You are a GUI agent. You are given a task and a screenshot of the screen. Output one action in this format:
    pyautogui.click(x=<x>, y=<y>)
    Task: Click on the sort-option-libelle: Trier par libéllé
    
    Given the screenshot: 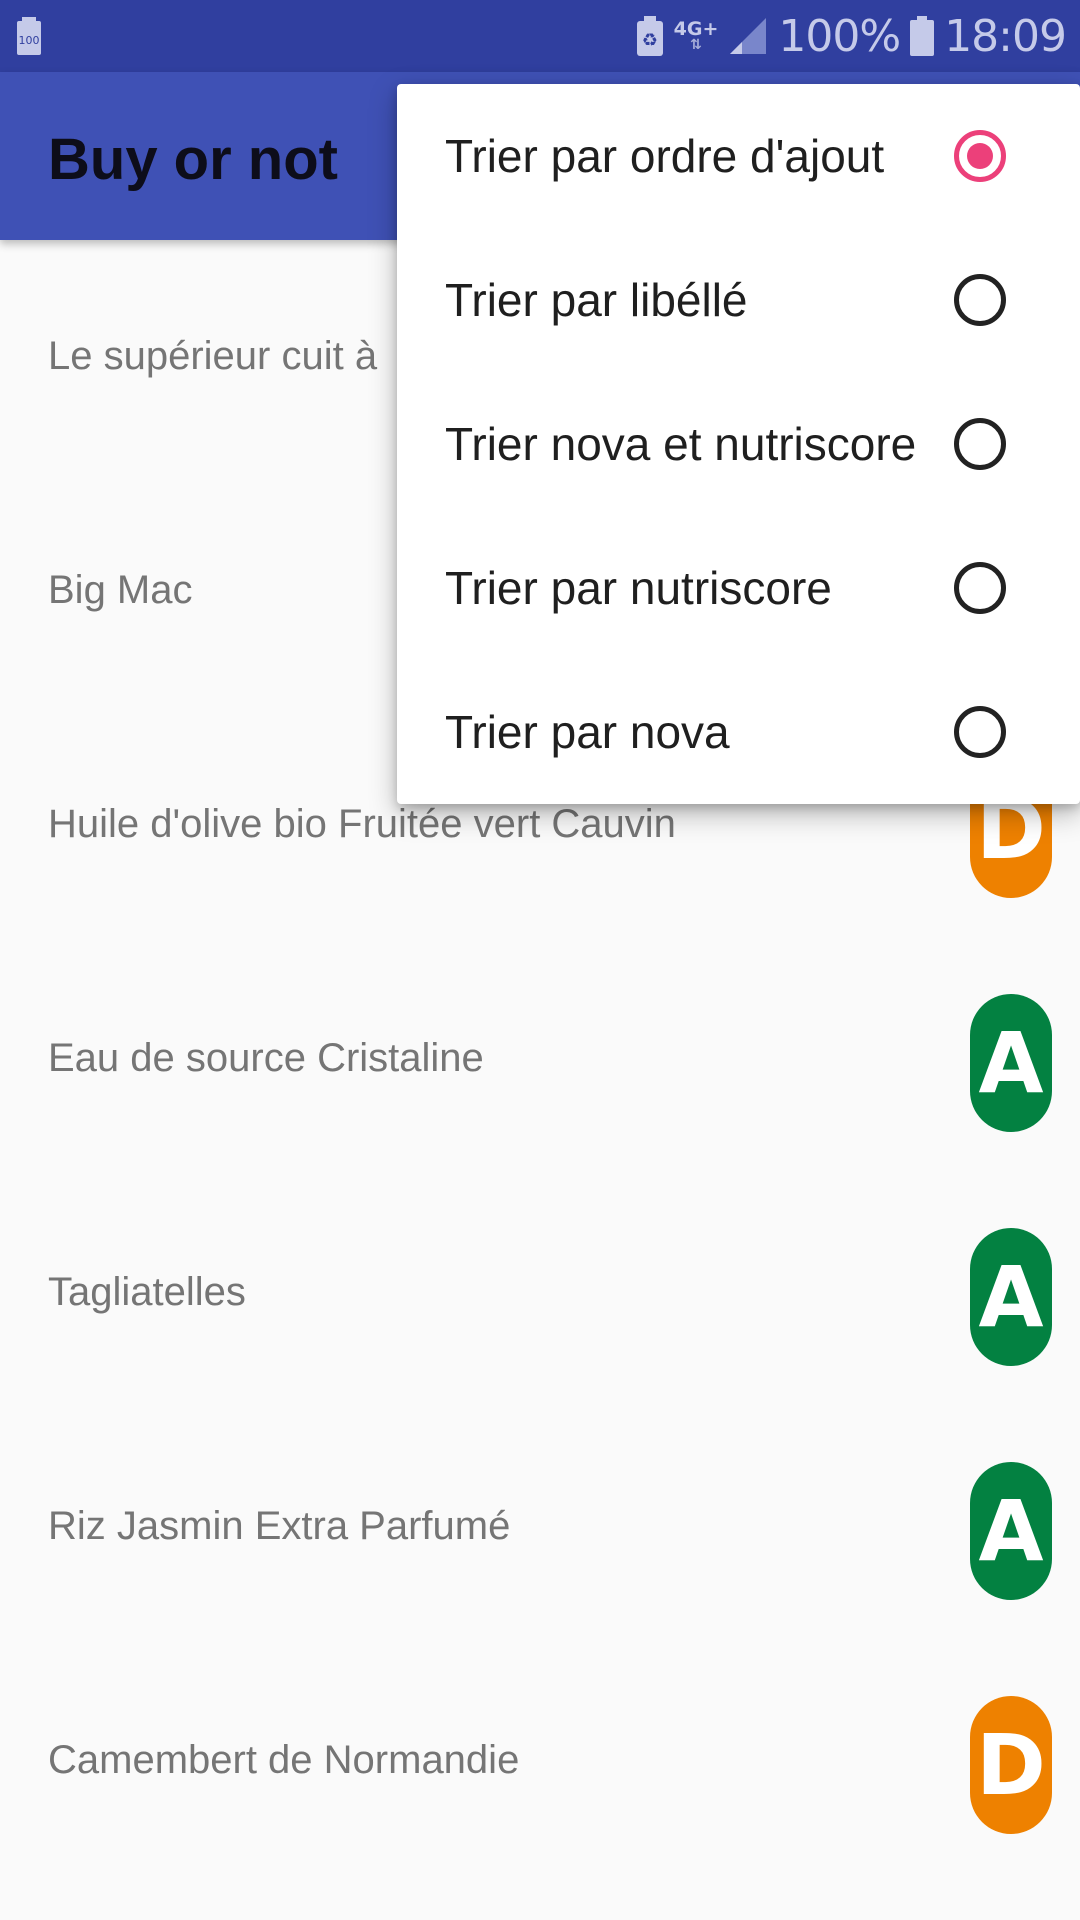 What is the action you would take?
    pyautogui.click(x=738, y=300)
    